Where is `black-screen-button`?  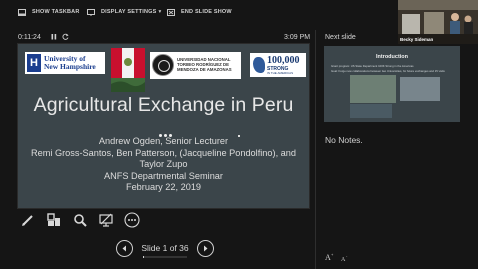 black-screen-button is located at coordinates (106, 220).